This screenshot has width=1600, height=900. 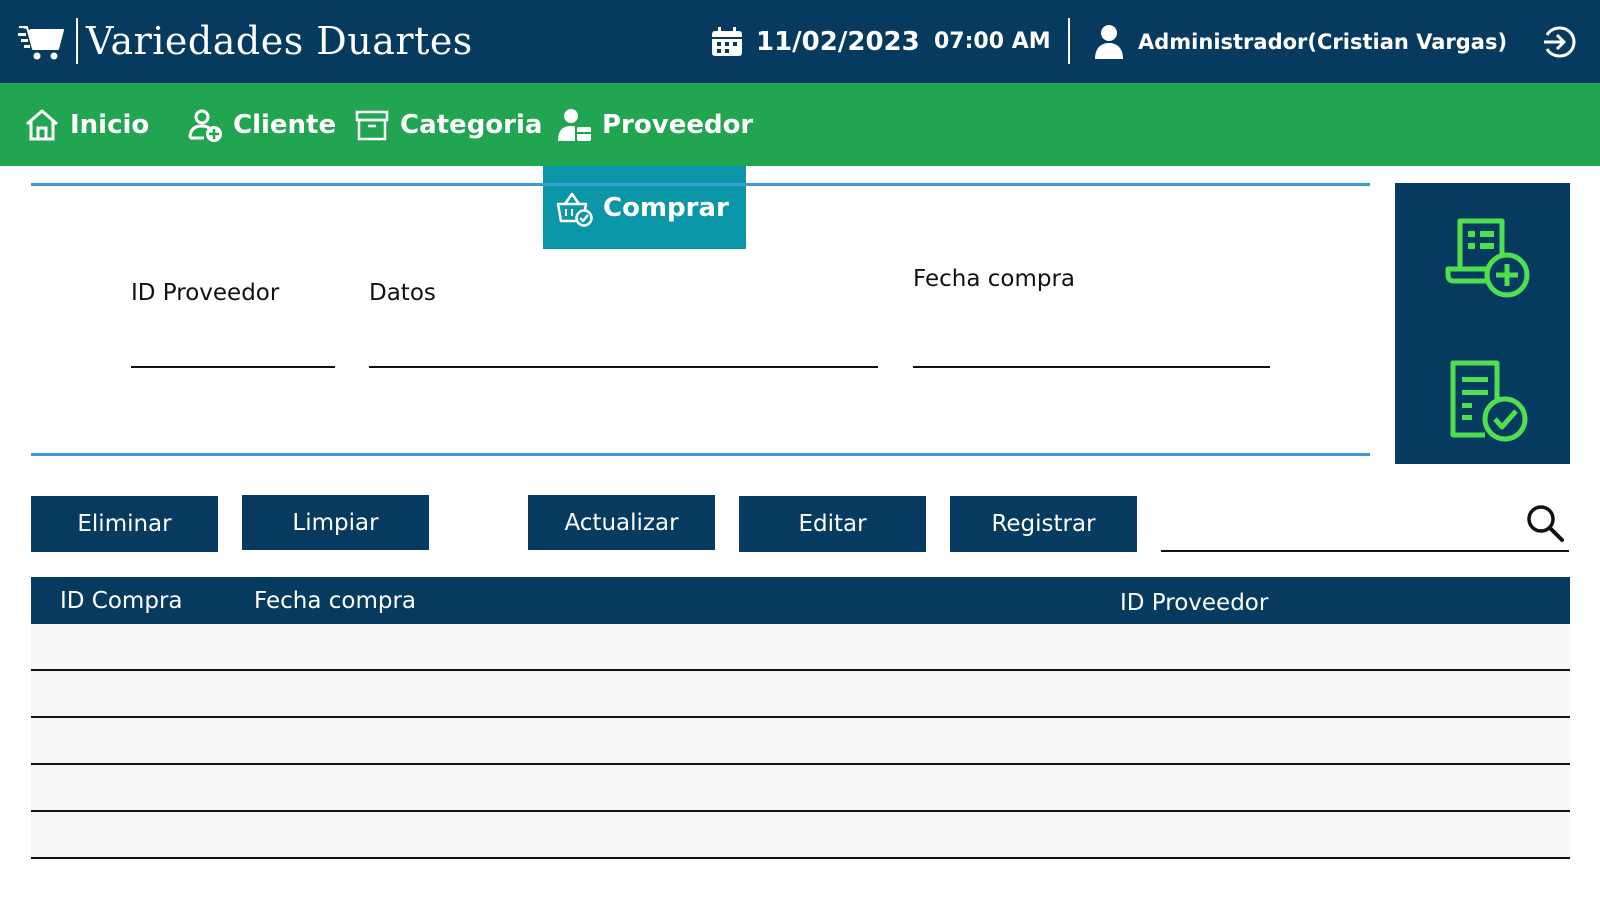 I want to click on archive-box-icon, so click(x=372, y=125).